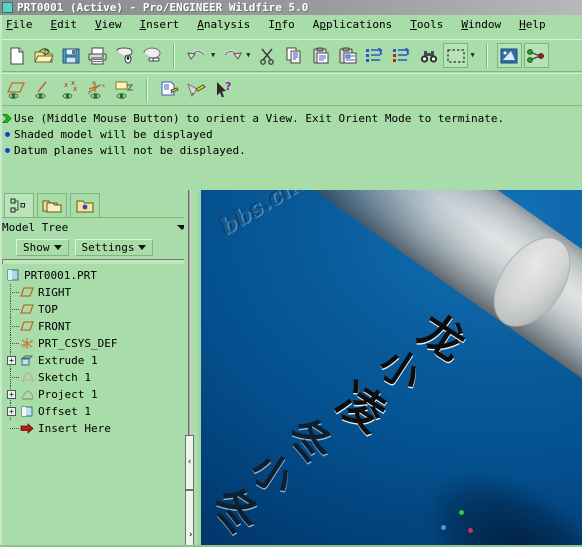 The image size is (582, 547). What do you see at coordinates (320, 55) in the screenshot?
I see `paste-icon` at bounding box center [320, 55].